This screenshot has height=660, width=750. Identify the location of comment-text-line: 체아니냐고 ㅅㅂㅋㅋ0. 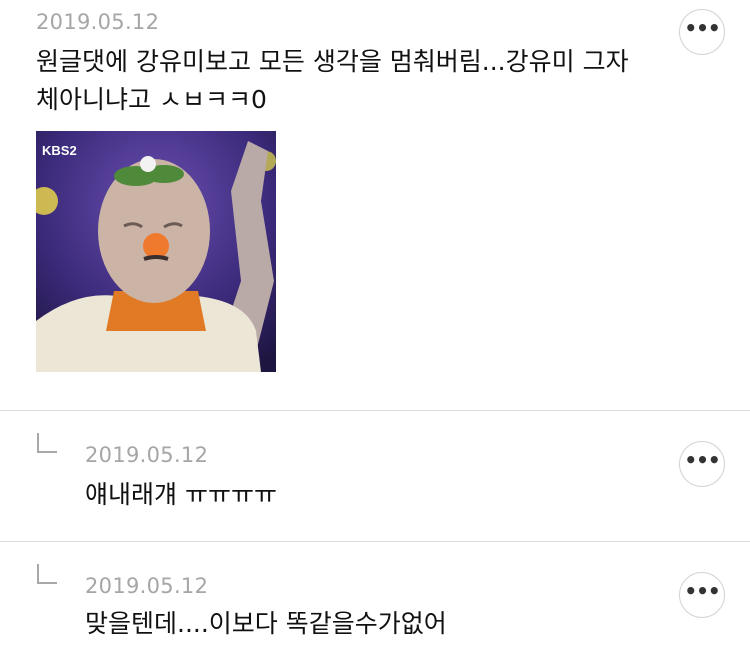
(151, 99).